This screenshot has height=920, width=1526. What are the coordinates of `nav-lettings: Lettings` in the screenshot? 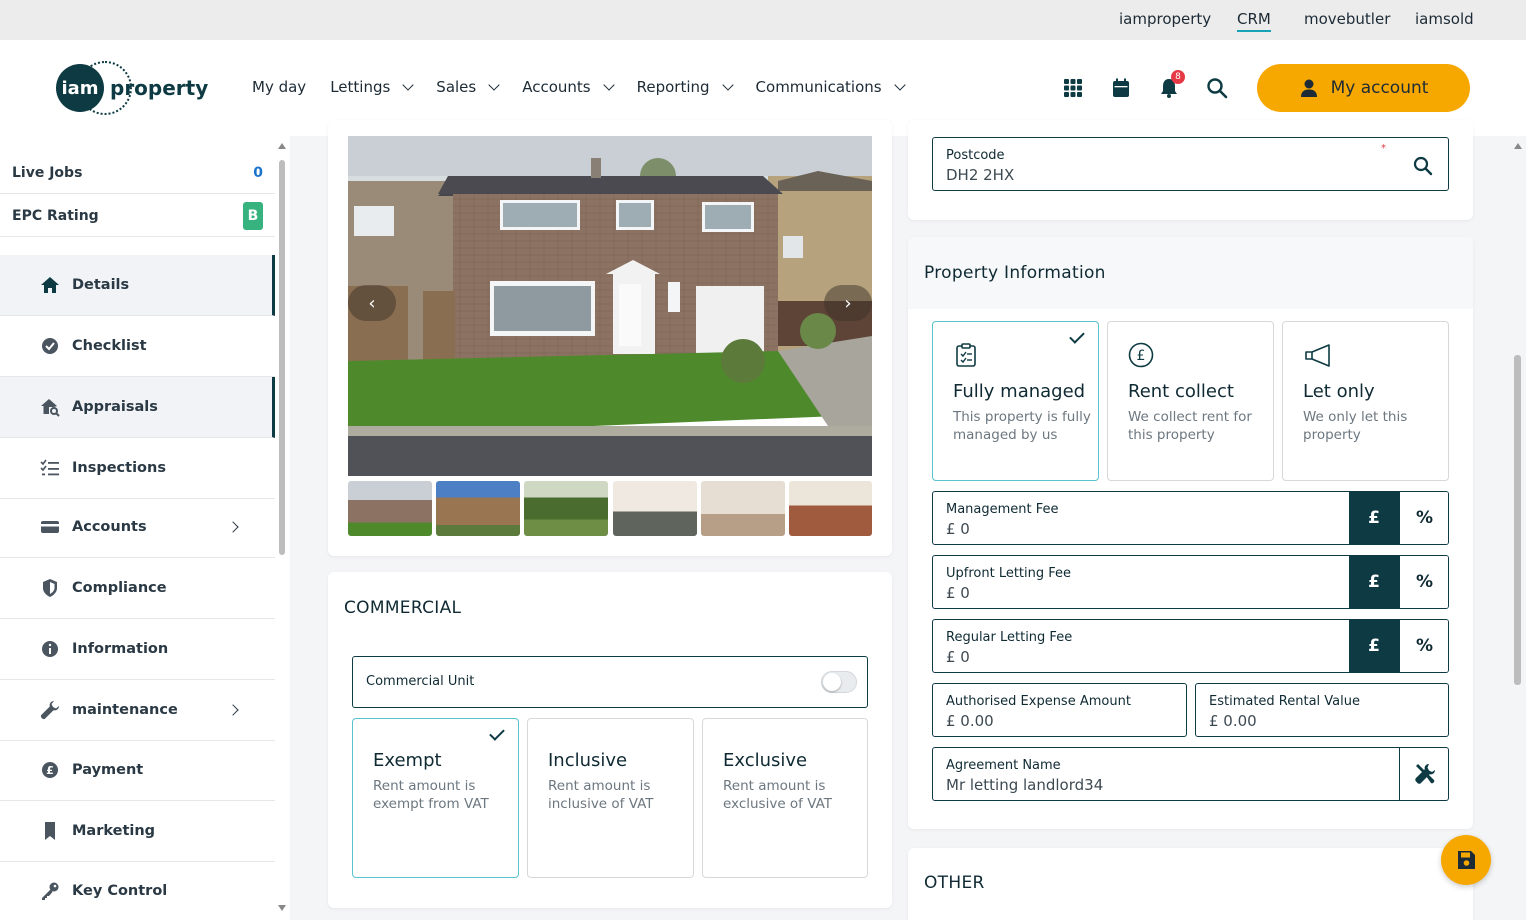 It's located at (372, 87).